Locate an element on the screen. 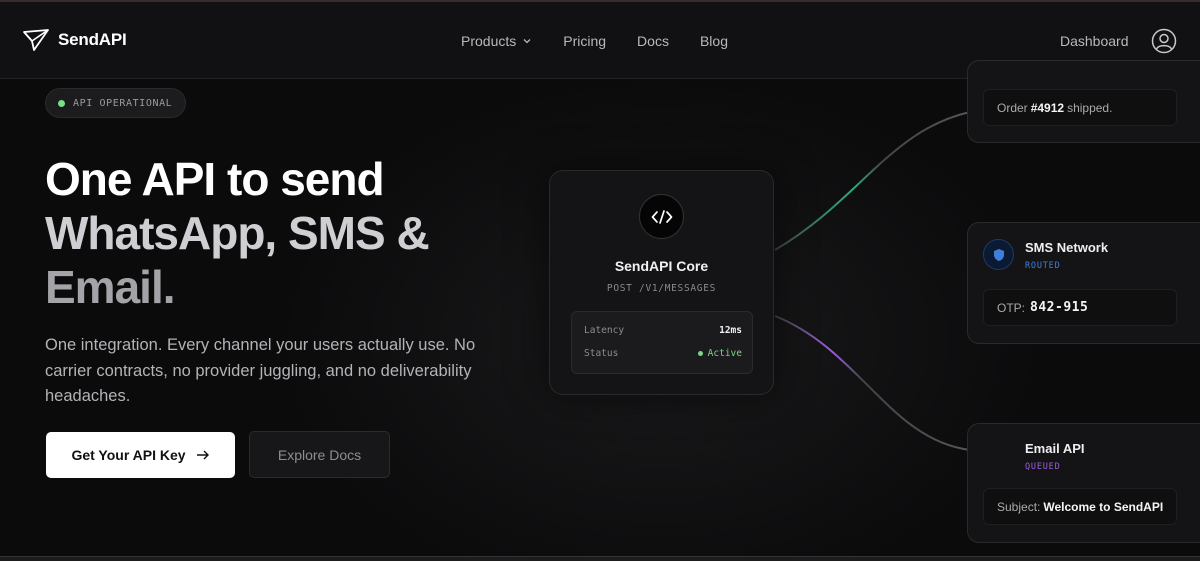  status-label: API OPERATIONAL is located at coordinates (123, 103).